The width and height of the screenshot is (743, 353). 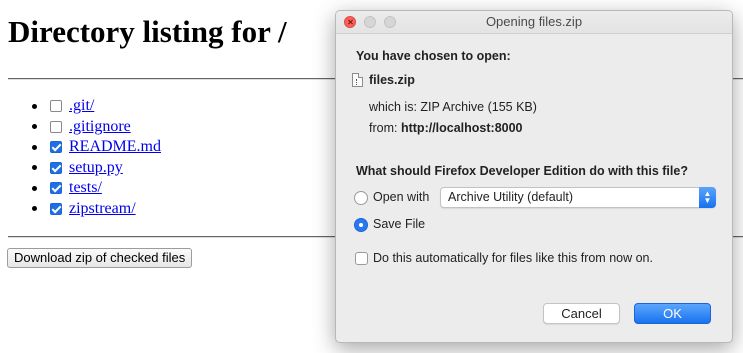 I want to click on file-link-setup: setup.py, so click(x=96, y=168).